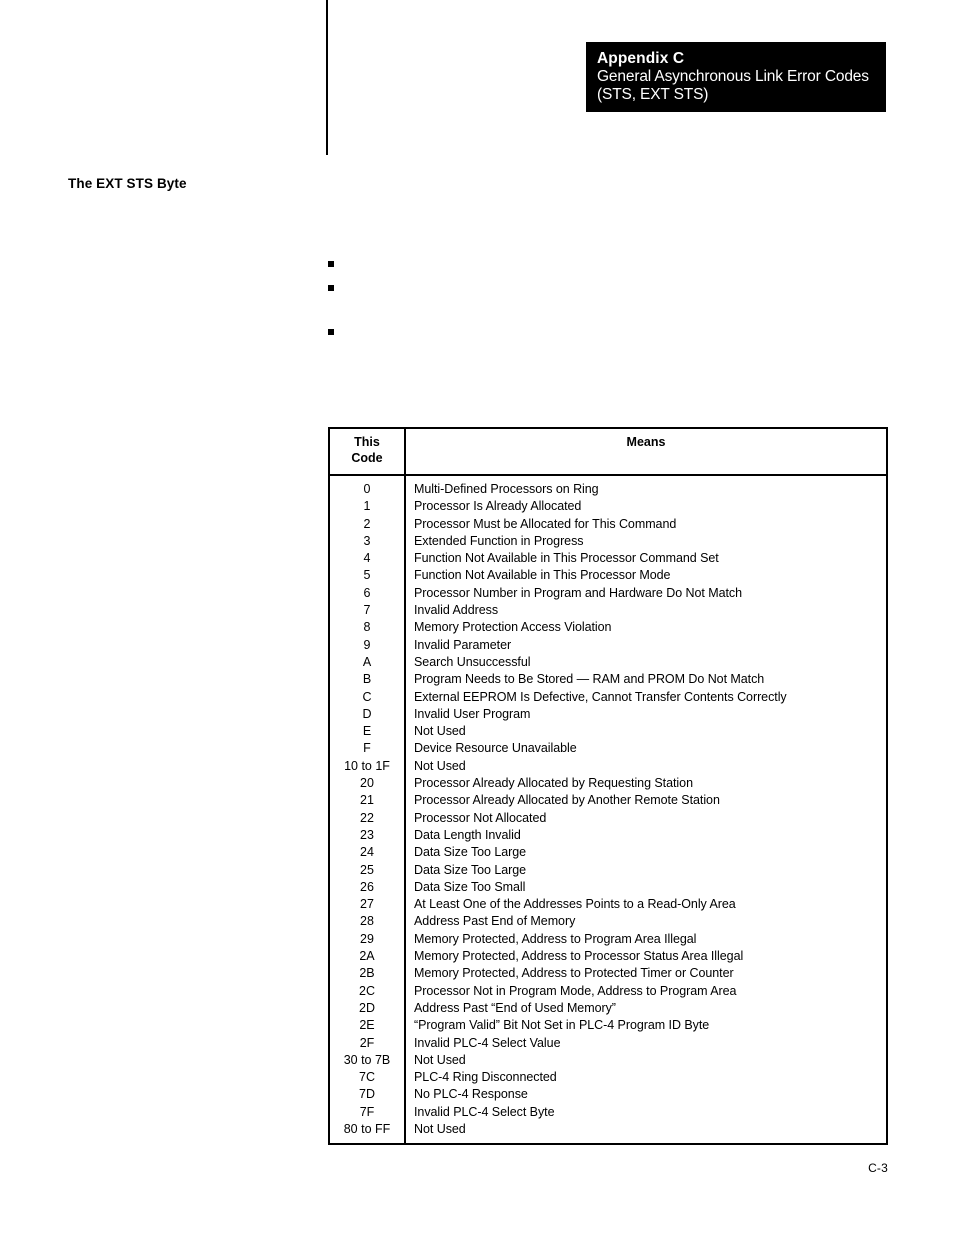  Describe the element at coordinates (480, 817) in the screenshot. I see `cell-means: Processor Not Allocated` at that location.